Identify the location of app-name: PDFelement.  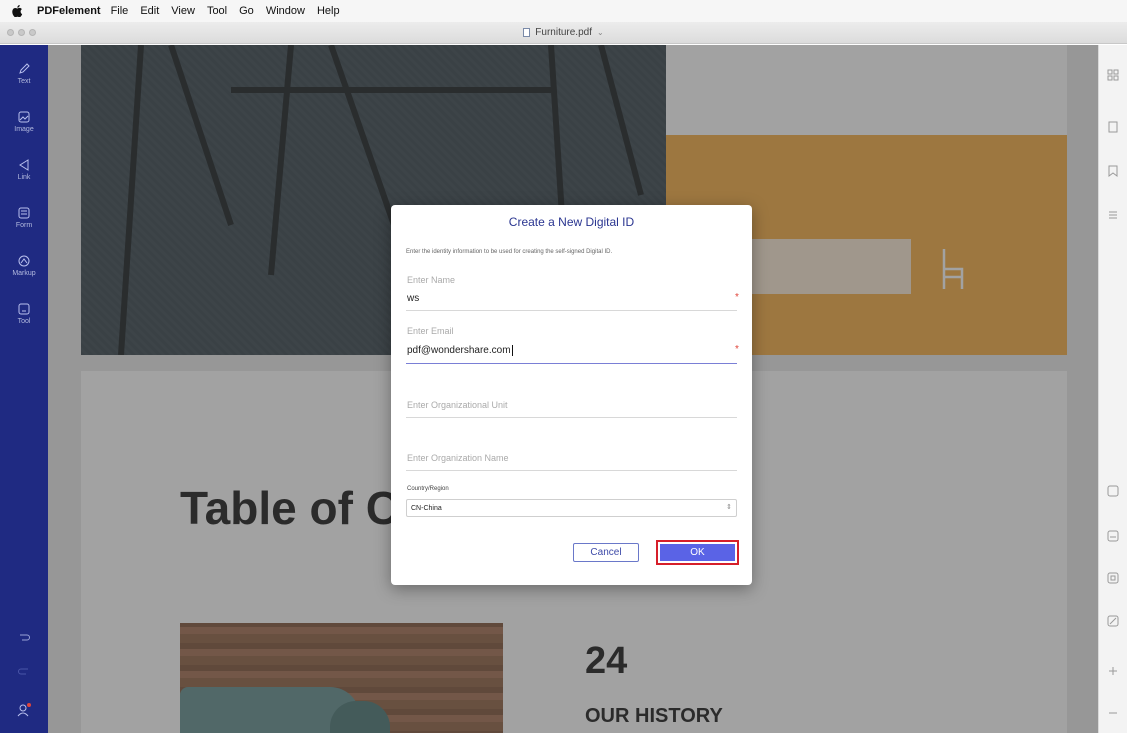
(69, 11).